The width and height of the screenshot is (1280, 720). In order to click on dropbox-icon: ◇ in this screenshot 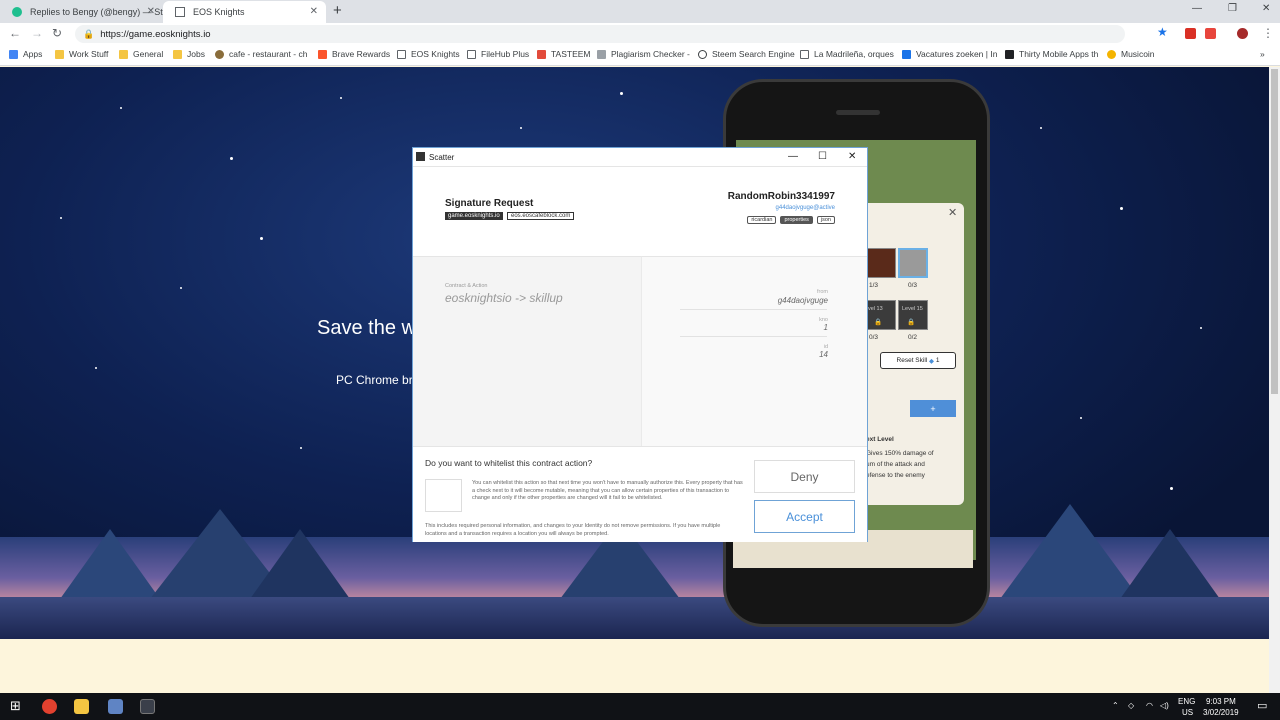, I will do `click(1131, 705)`.